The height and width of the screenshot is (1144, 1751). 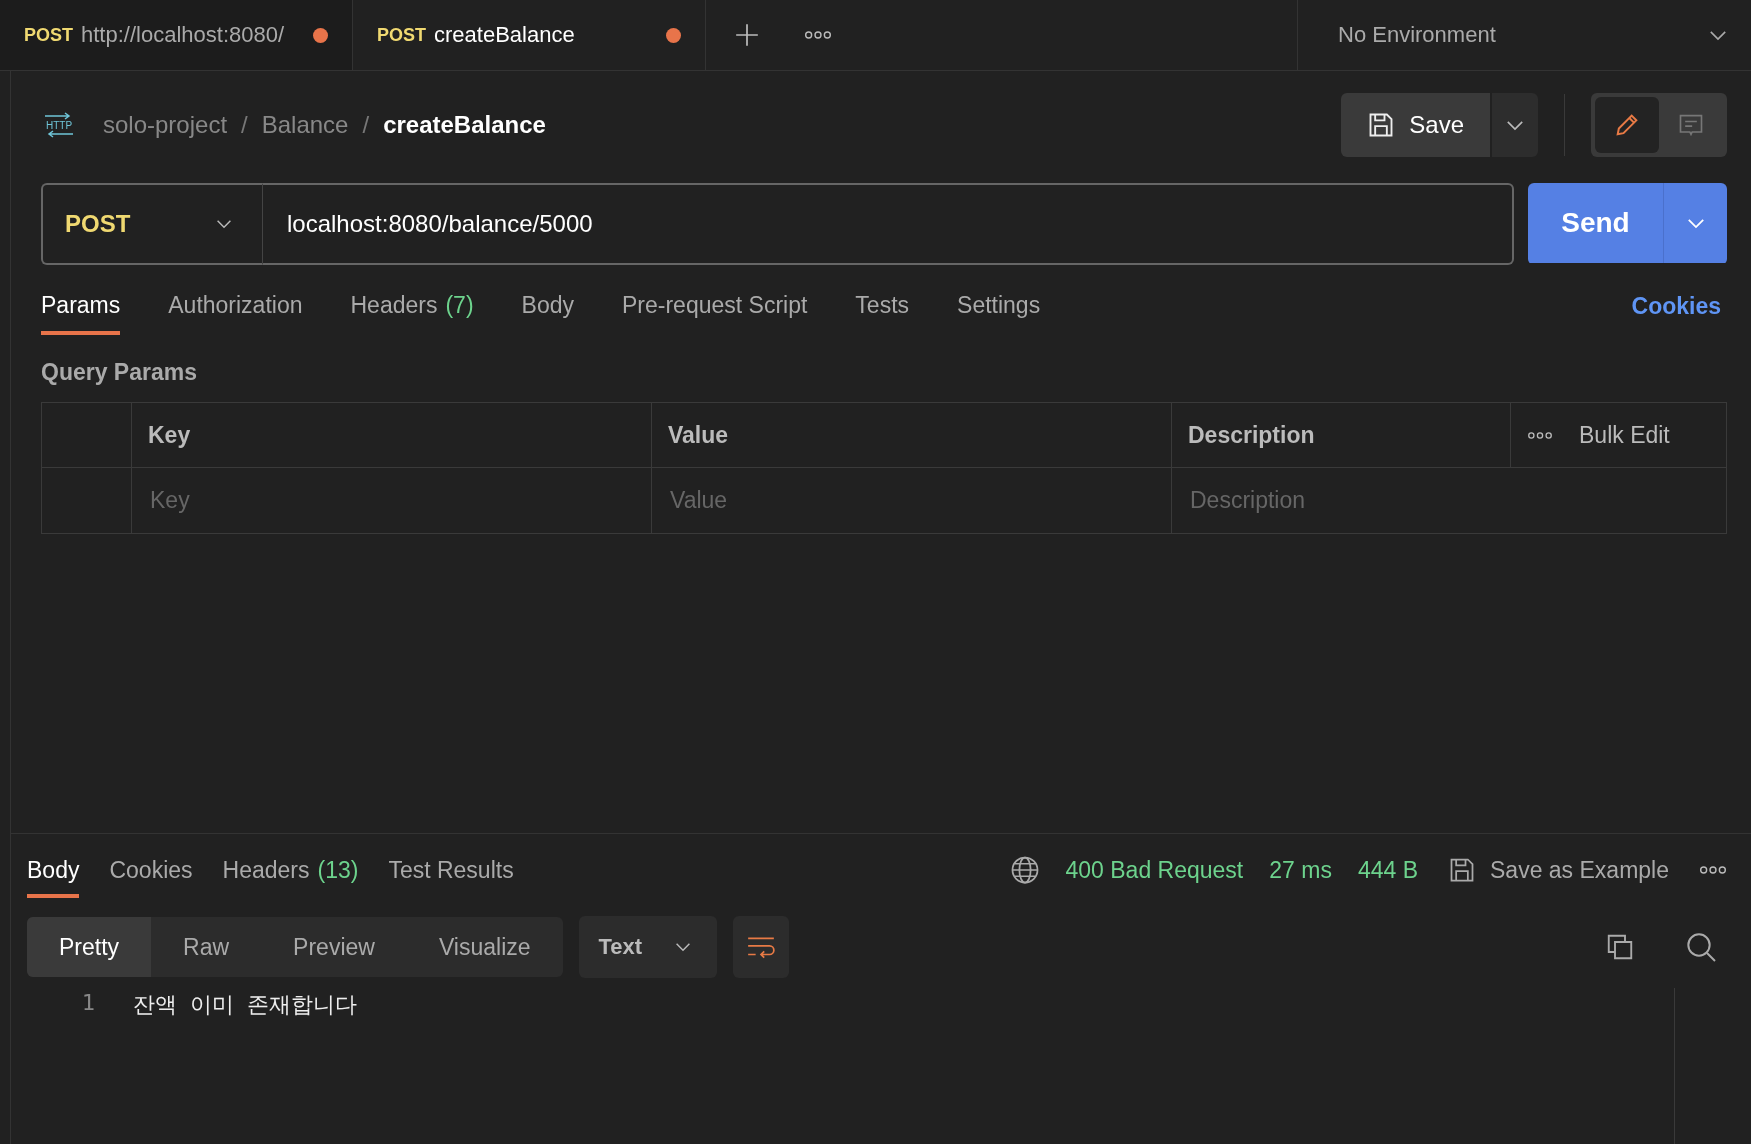 I want to click on response-tab: Test Results, so click(x=451, y=870).